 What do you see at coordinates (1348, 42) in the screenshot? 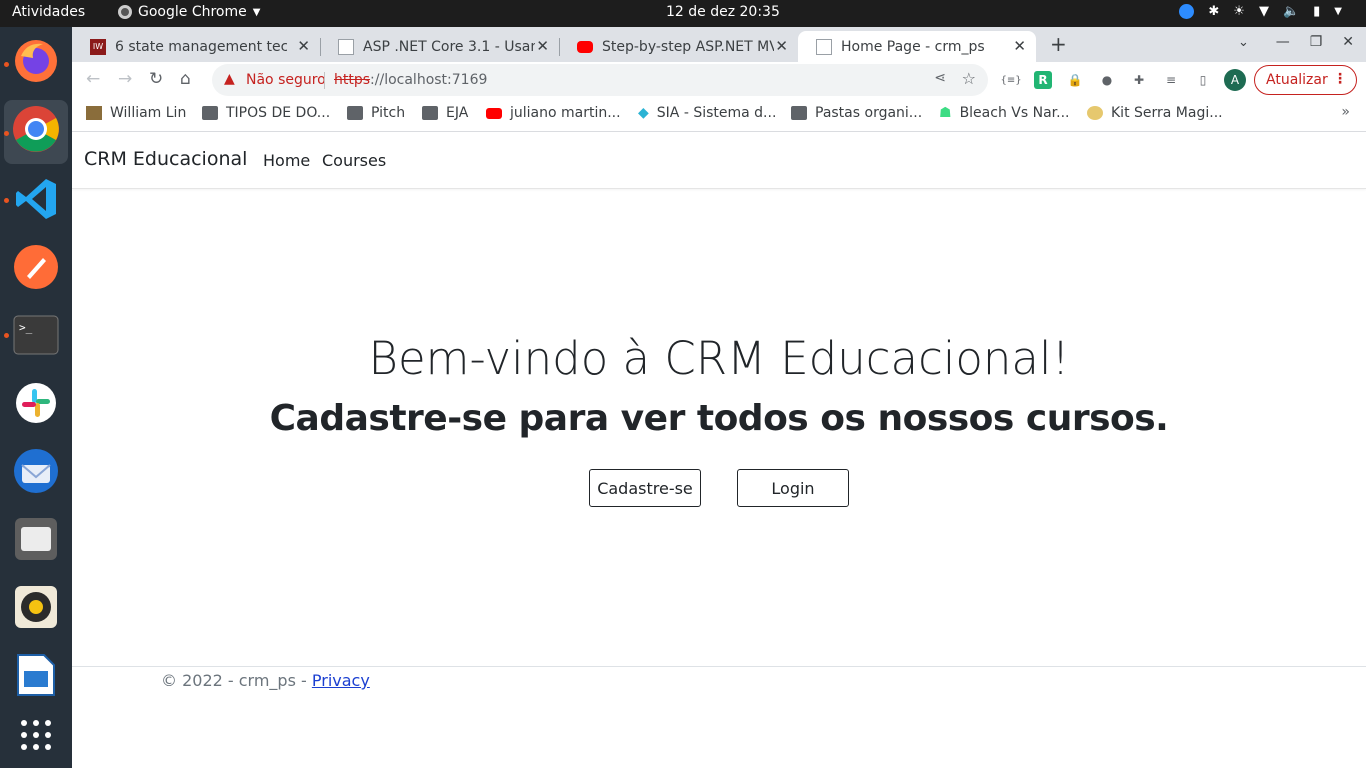
I see `close-window-icon: ✕` at bounding box center [1348, 42].